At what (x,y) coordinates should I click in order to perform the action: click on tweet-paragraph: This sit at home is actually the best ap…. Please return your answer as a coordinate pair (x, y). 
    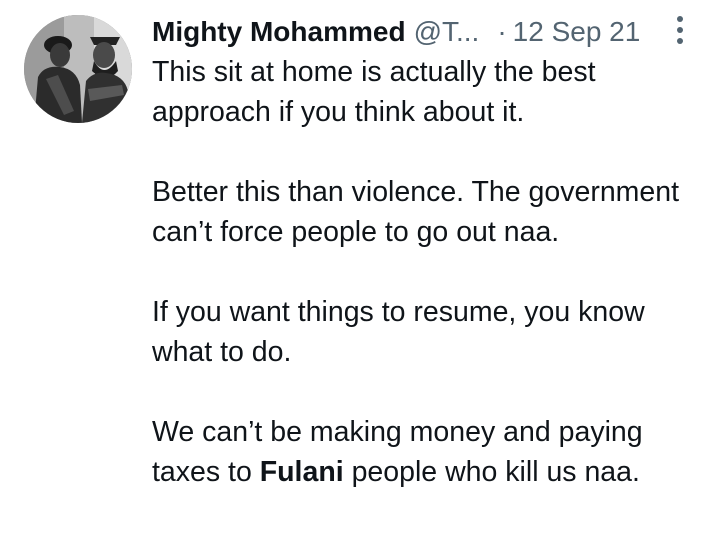
    Looking at the image, I should click on (374, 92).